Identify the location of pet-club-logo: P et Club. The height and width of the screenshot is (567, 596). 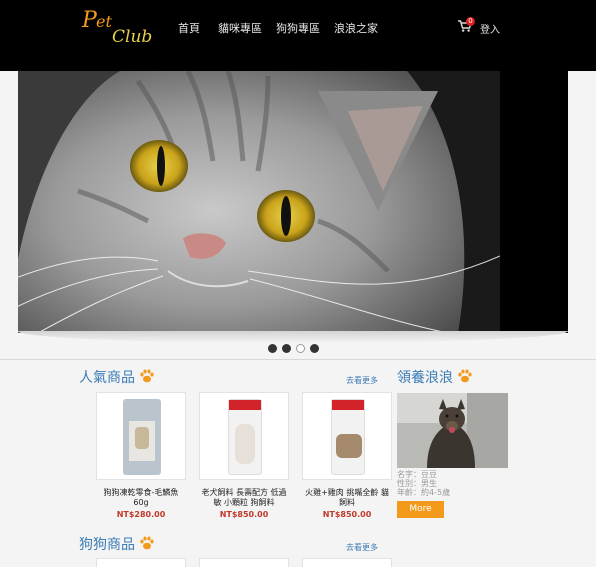
(117, 28).